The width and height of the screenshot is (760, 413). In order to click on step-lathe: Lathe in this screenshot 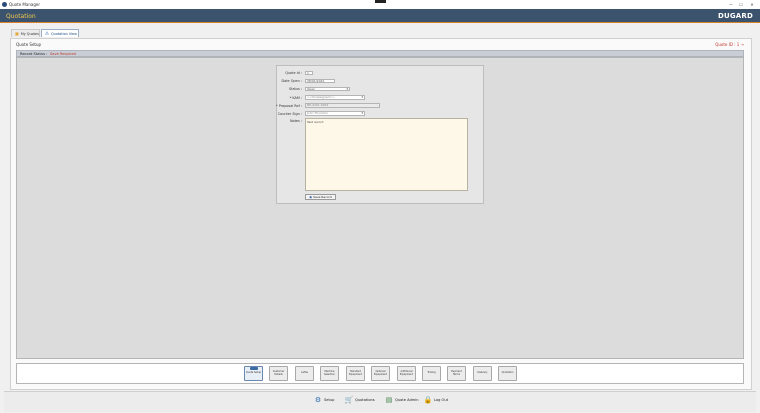, I will do `click(304, 373)`.